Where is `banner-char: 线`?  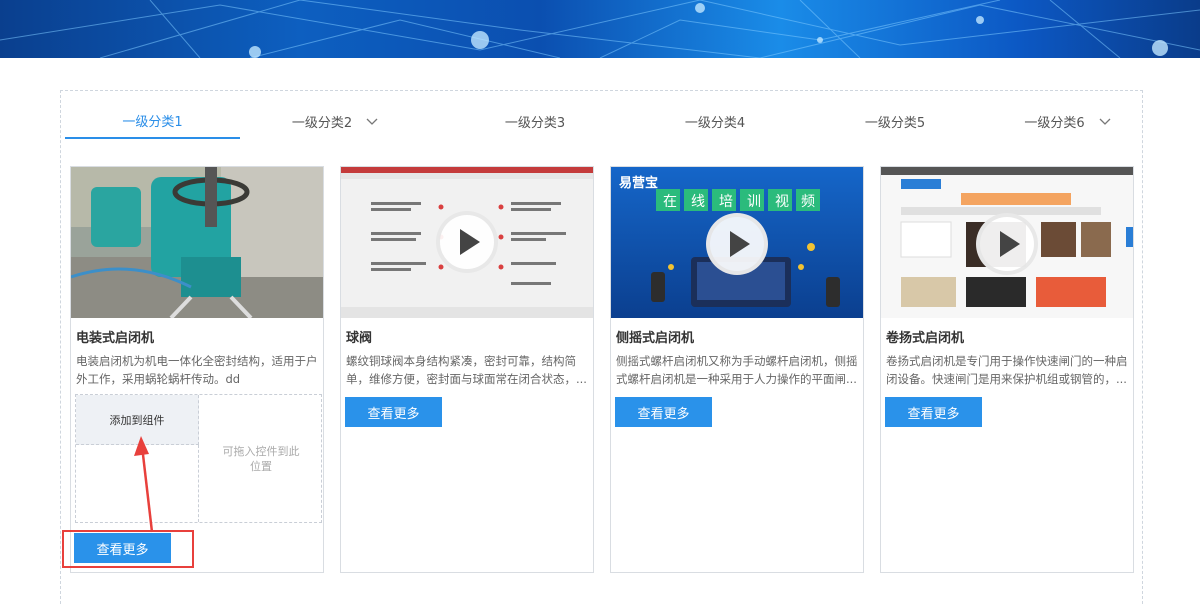
banner-char: 线 is located at coordinates (698, 202).